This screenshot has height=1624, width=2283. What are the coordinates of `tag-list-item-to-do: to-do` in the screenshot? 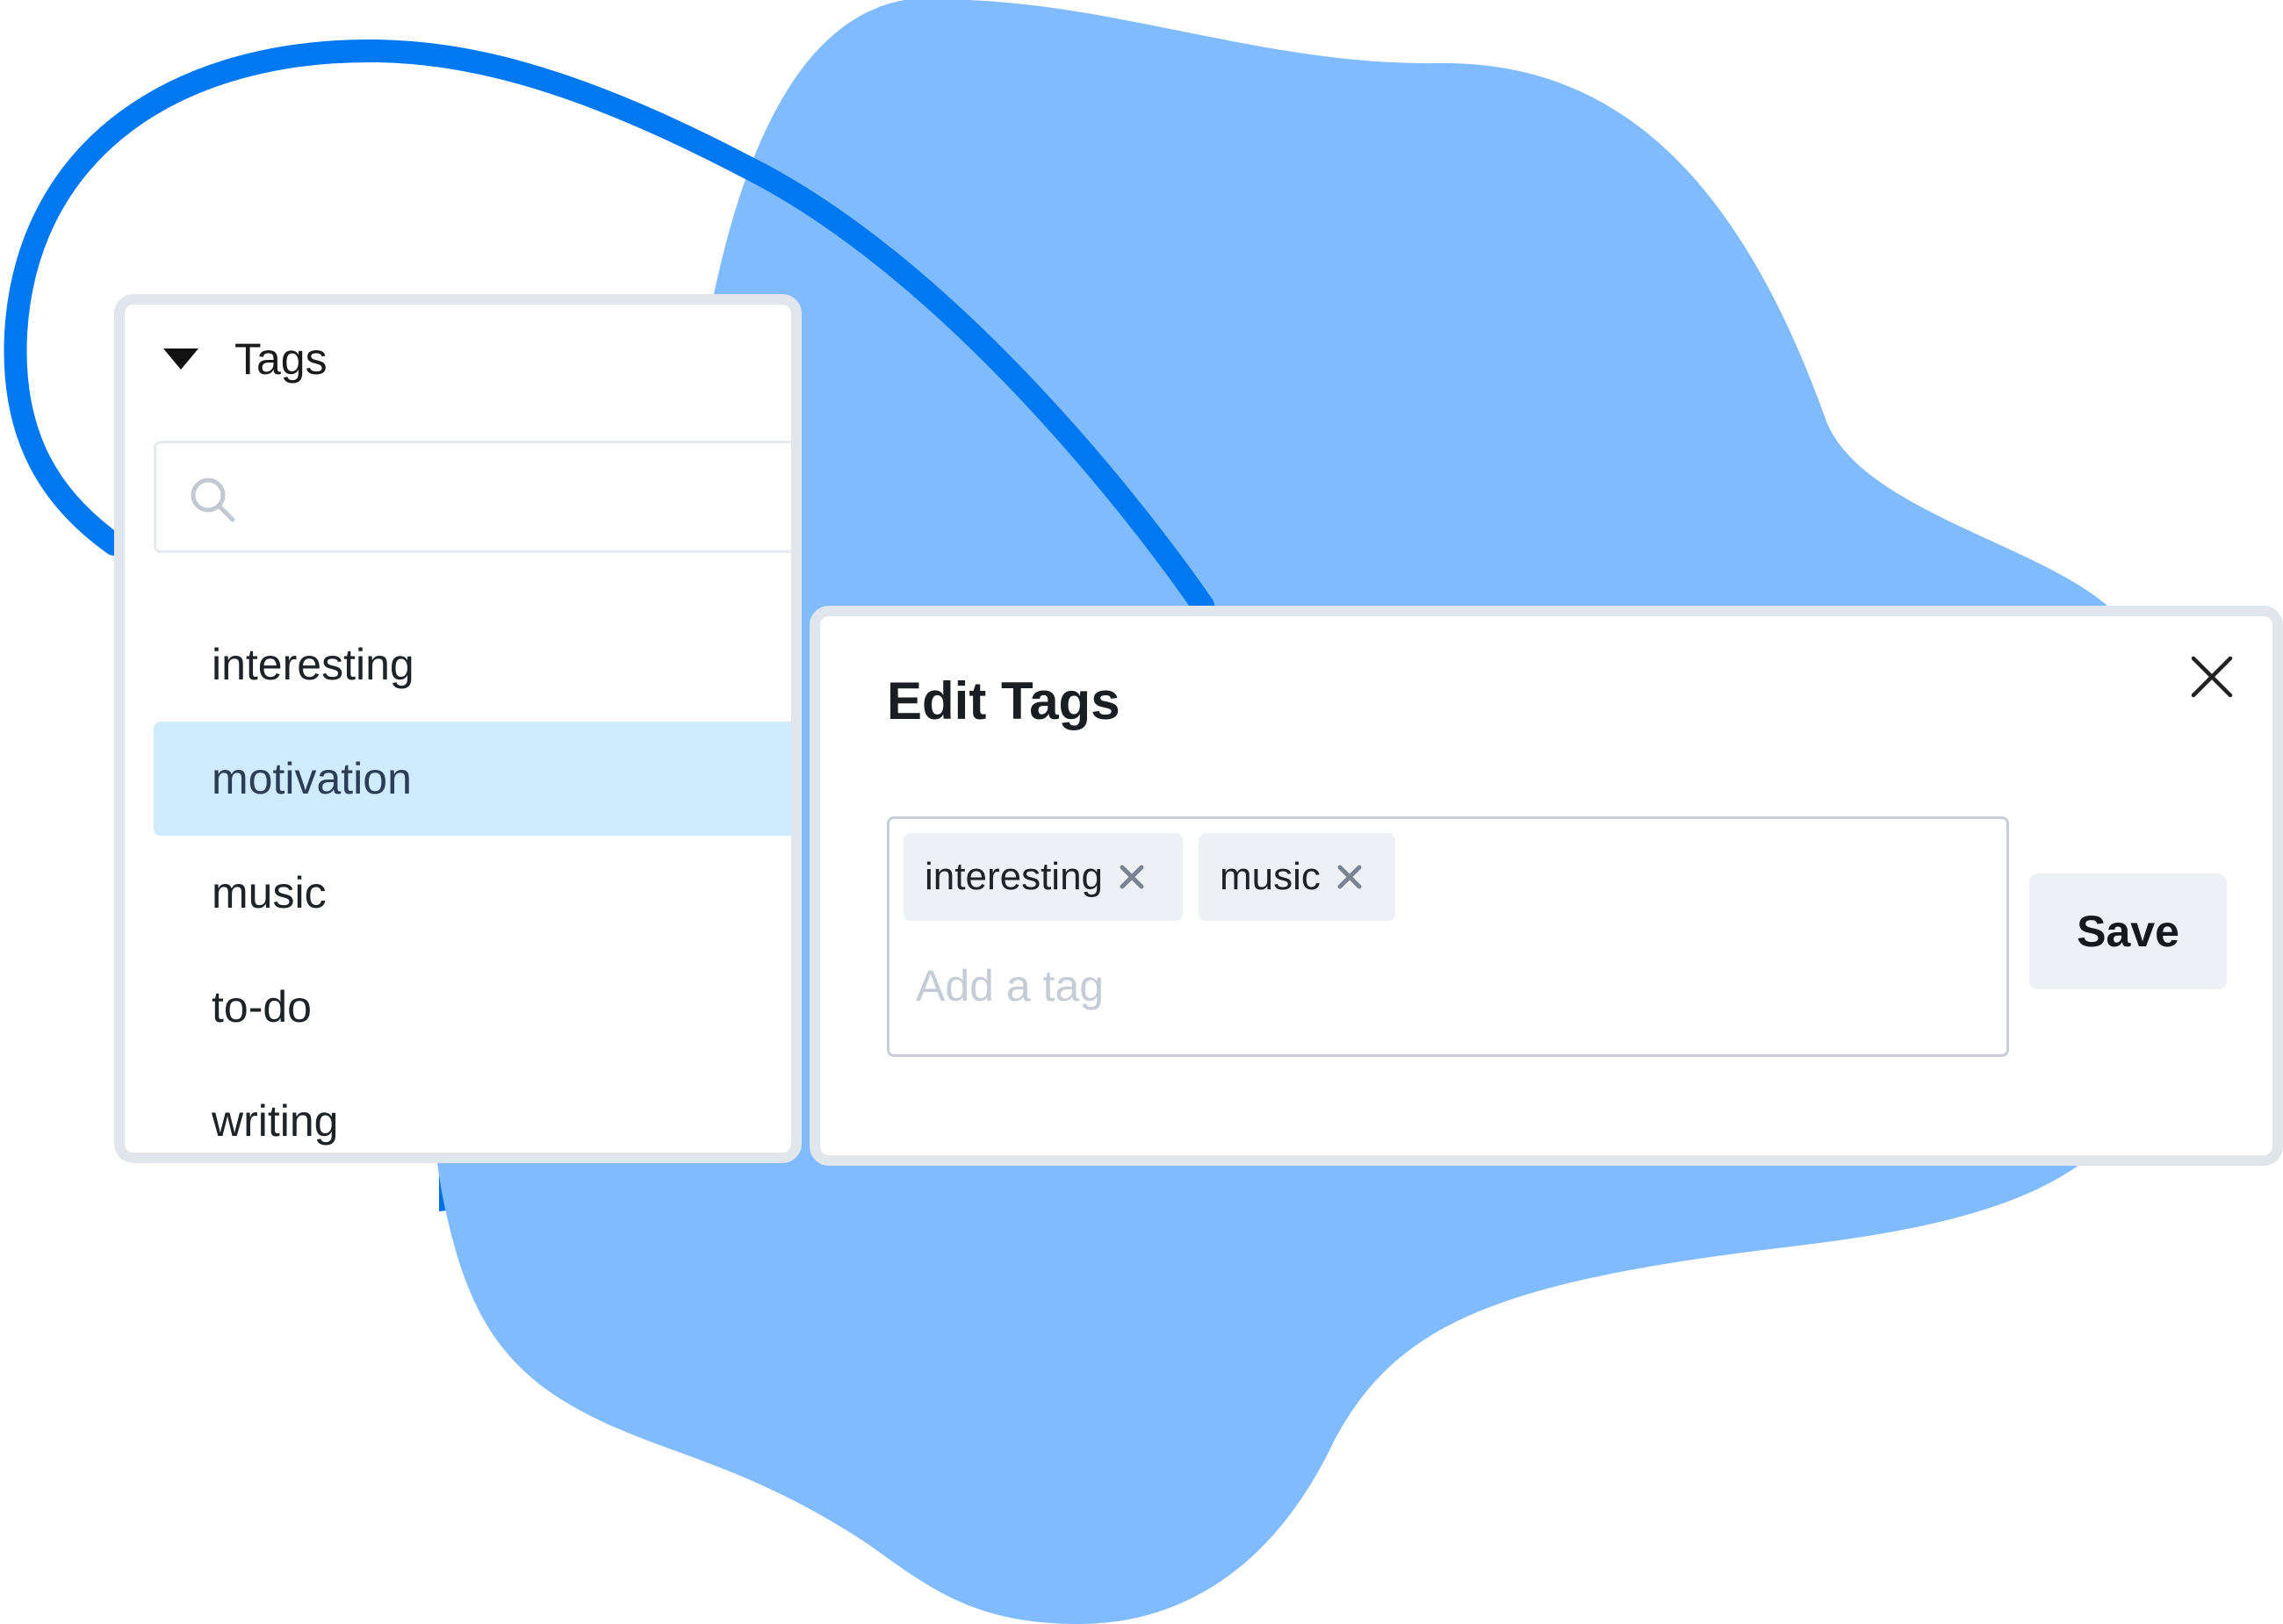 It's located at (473, 1007).